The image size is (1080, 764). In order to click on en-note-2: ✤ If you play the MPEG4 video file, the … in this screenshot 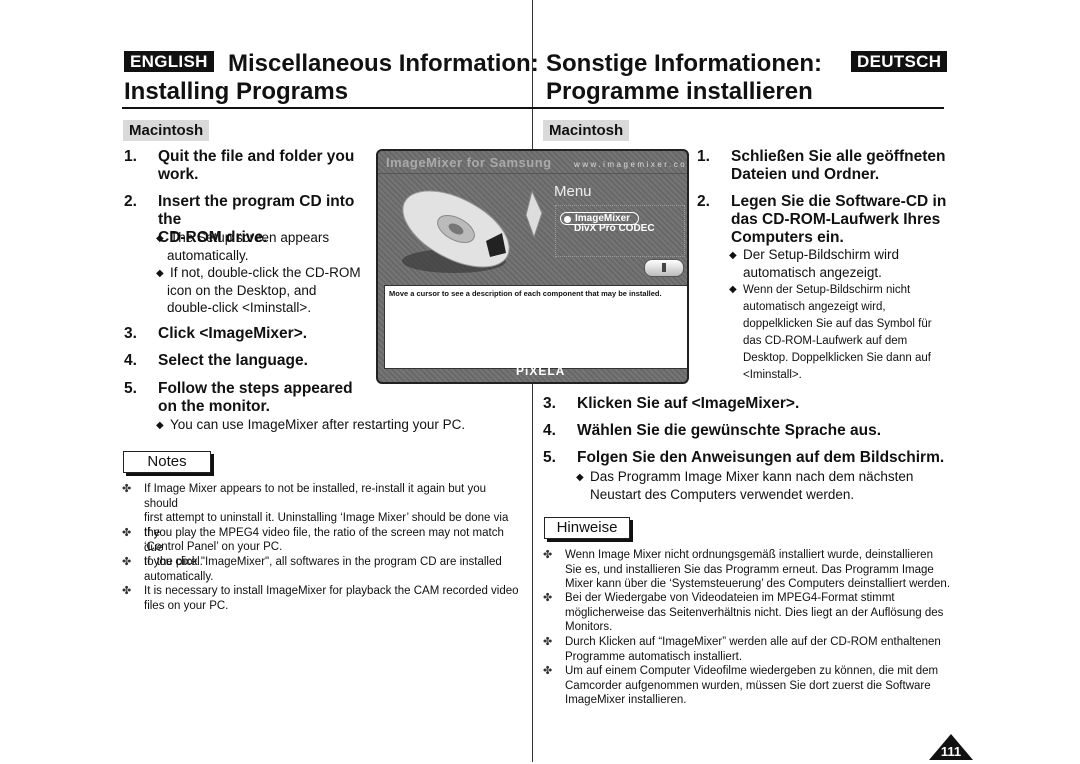, I will do `click(322, 547)`.